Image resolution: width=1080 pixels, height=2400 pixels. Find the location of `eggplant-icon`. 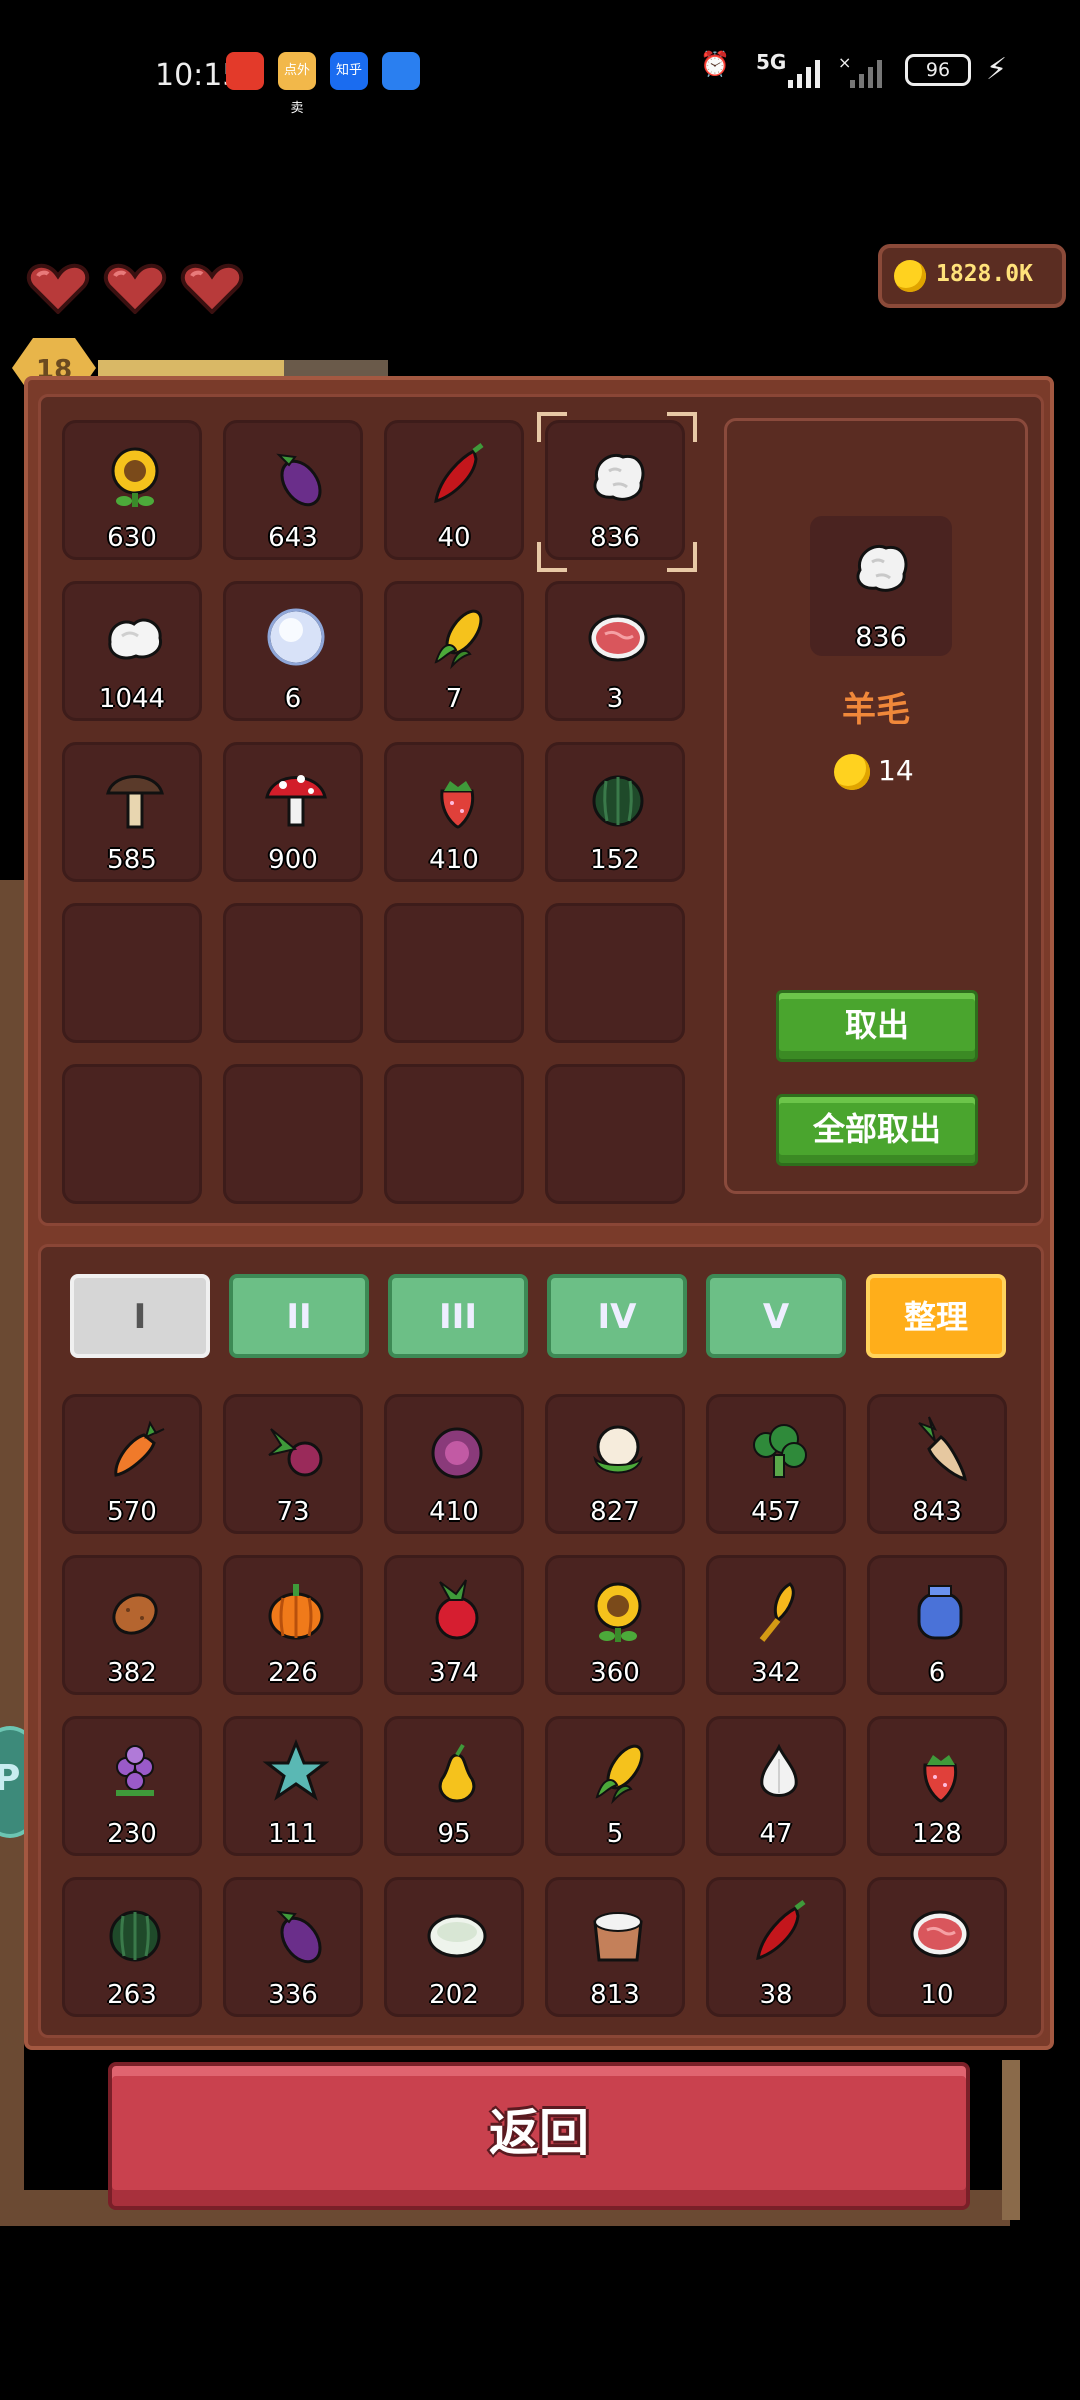

eggplant-icon is located at coordinates (299, 1937).